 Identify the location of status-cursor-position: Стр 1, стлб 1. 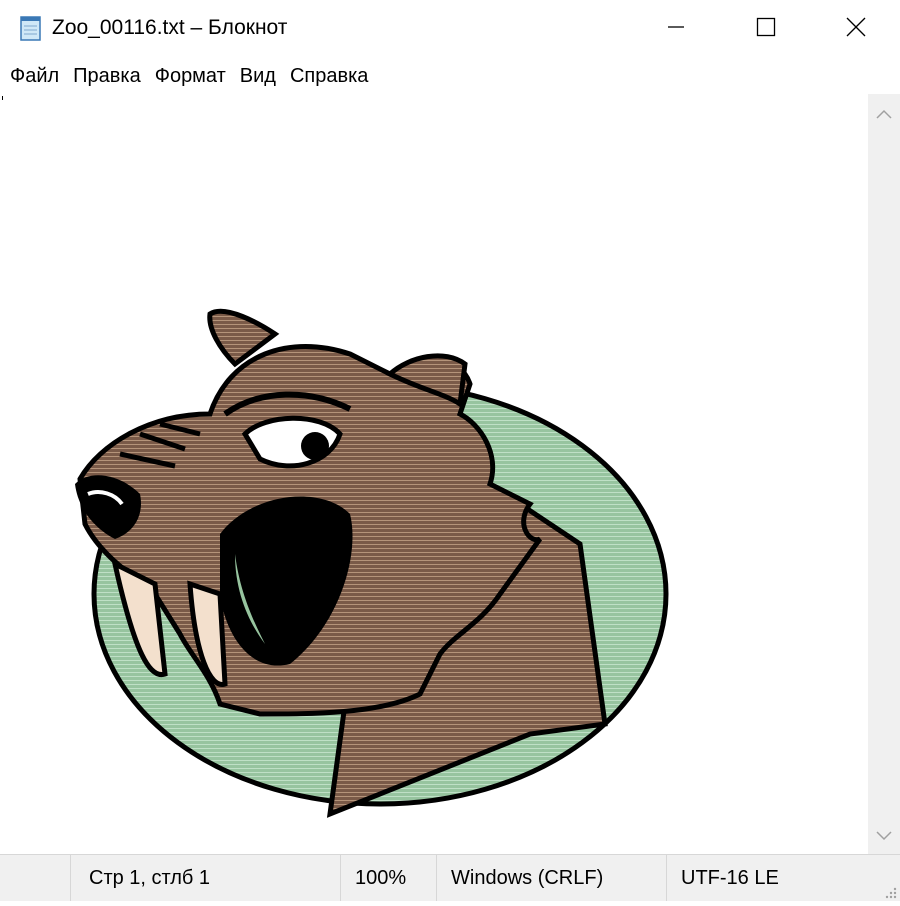
(213, 878).